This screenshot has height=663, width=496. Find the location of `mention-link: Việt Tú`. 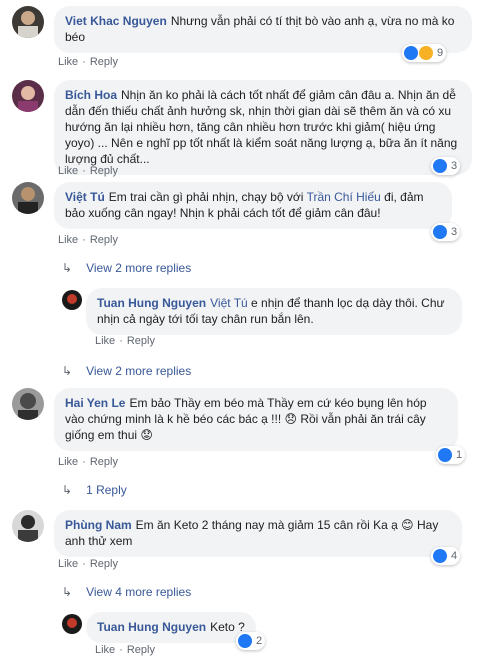

mention-link: Việt Tú is located at coordinates (229, 303).